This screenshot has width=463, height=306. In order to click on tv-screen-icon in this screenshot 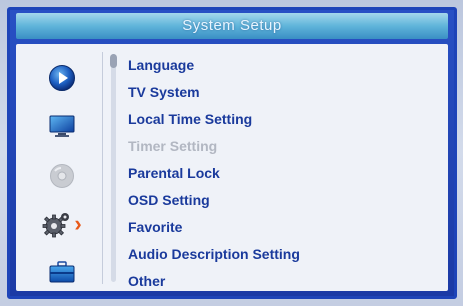, I will do `click(62, 126)`.